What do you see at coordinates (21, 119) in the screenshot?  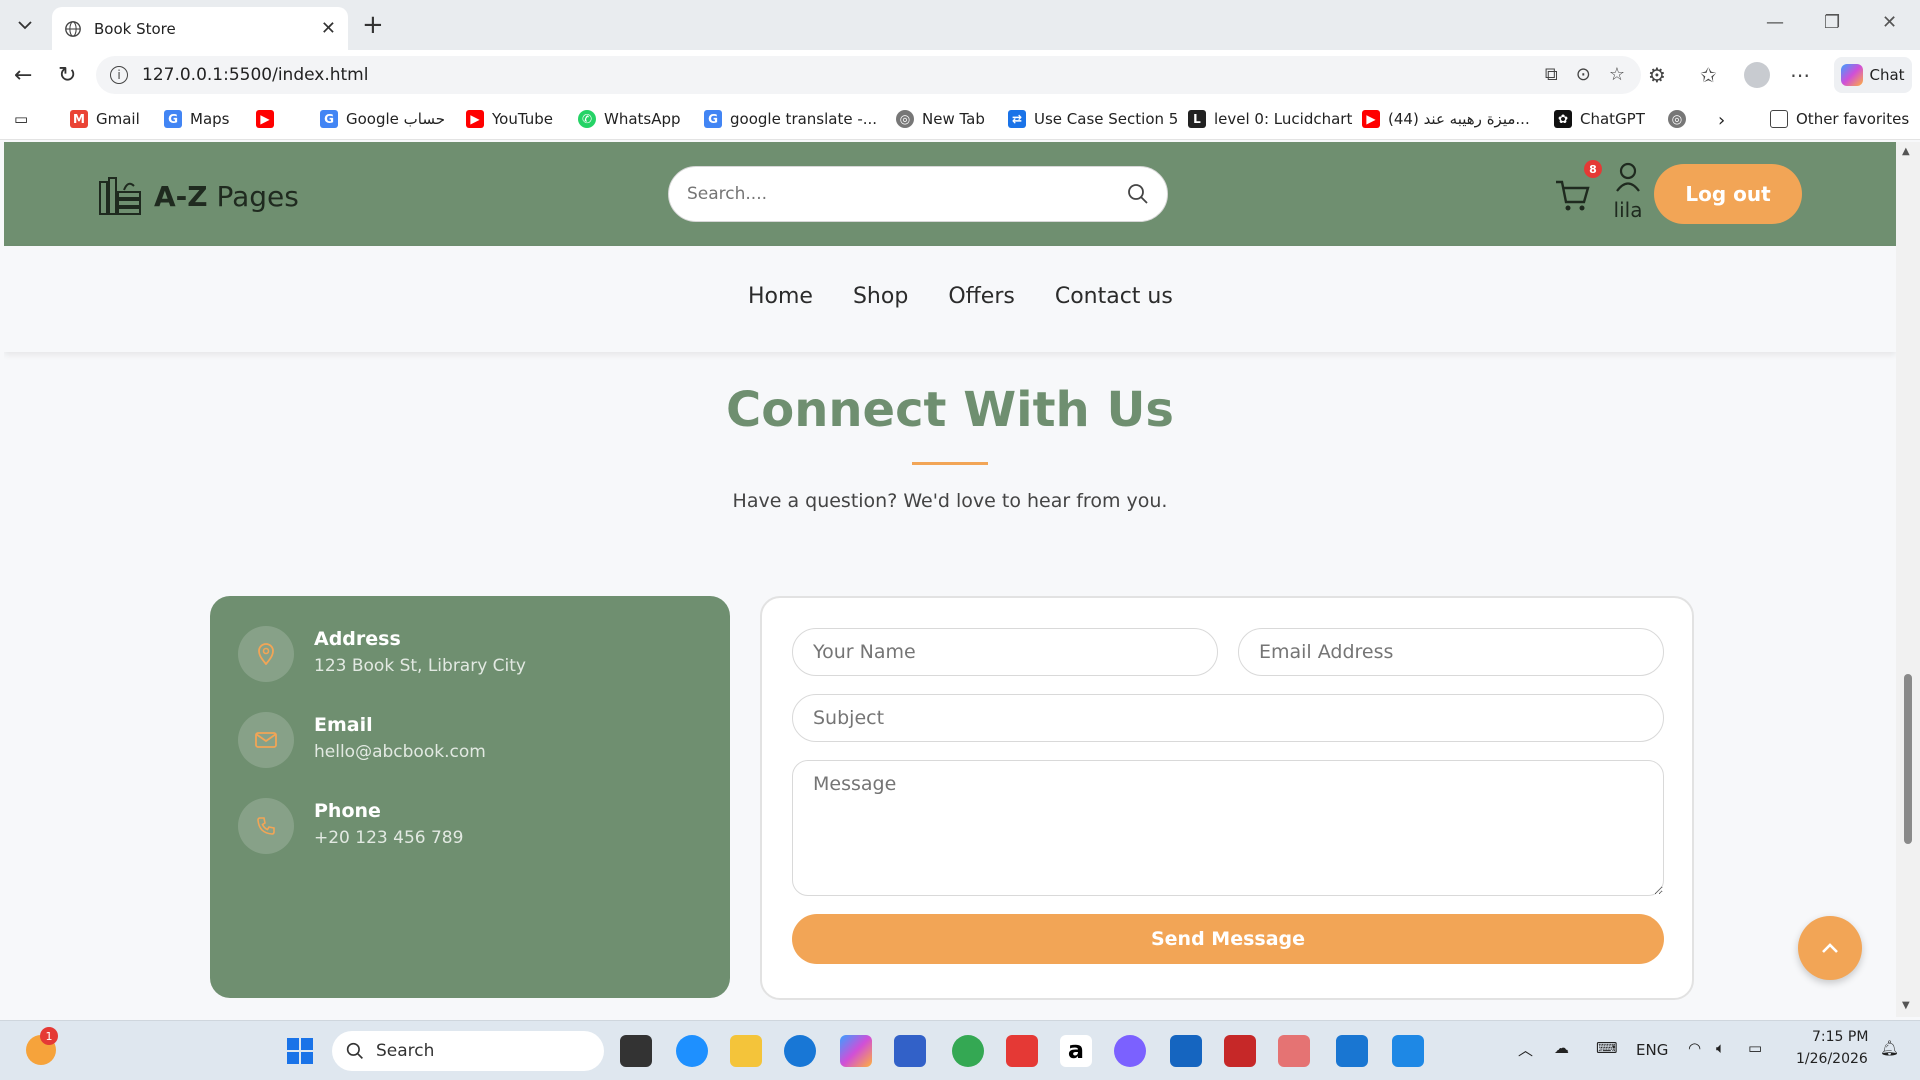 I see `sidebar-toggle-icon: ▭` at bounding box center [21, 119].